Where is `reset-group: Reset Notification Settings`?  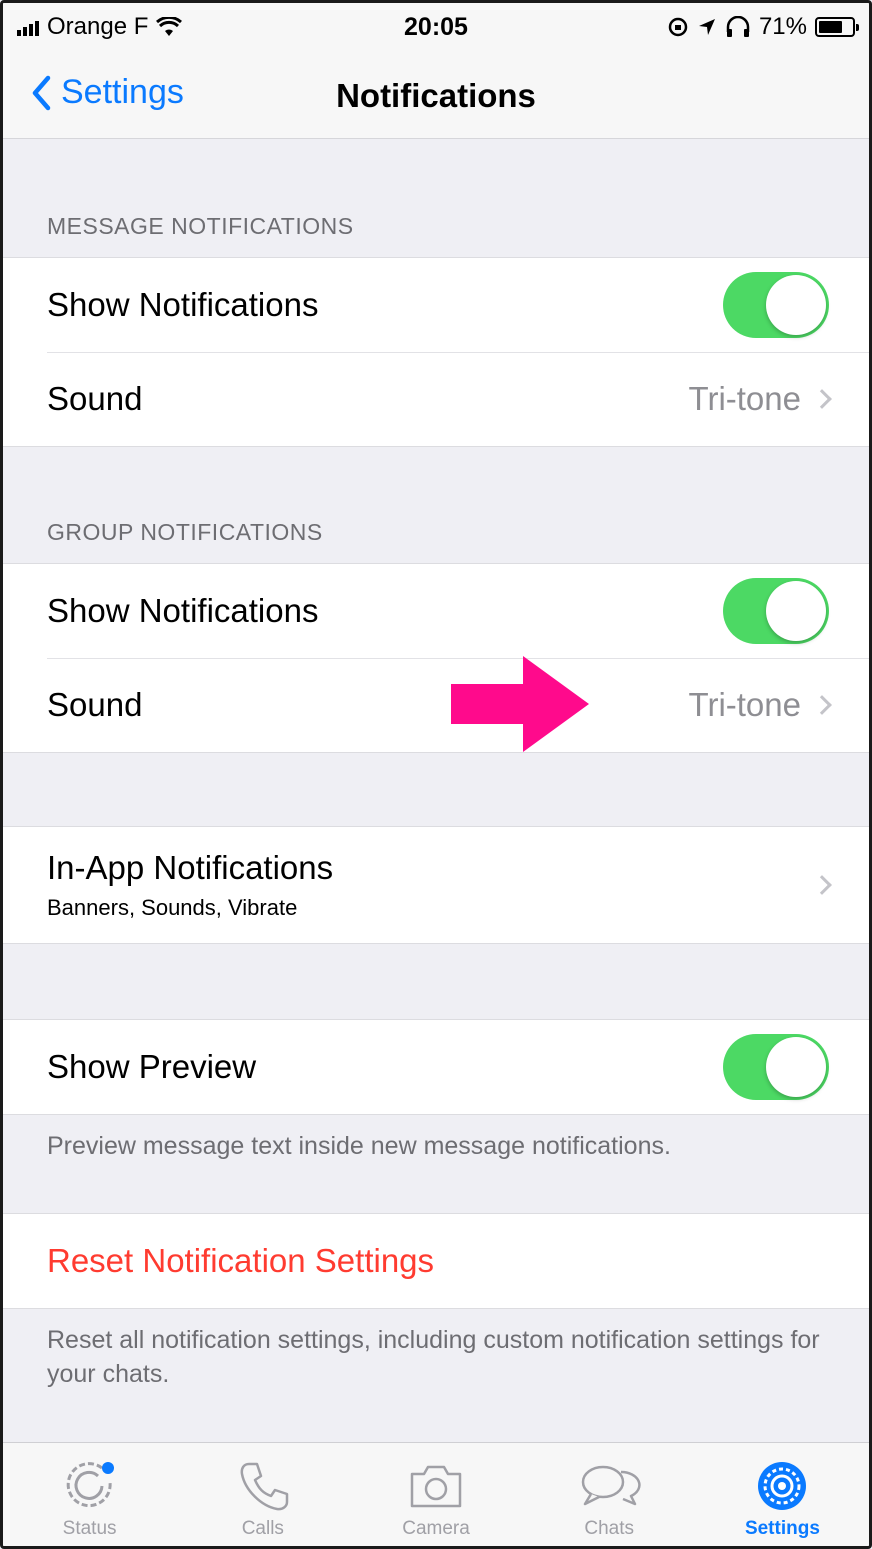
reset-group: Reset Notification Settings is located at coordinates (436, 1261).